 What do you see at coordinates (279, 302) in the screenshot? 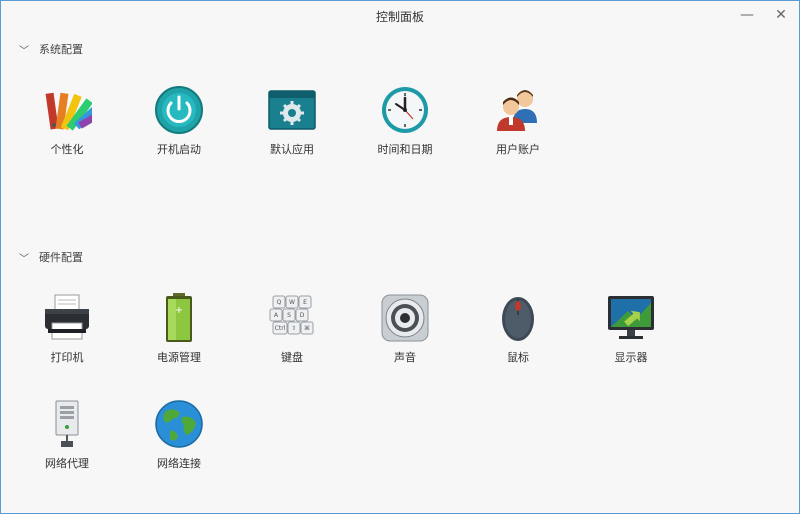
I see `svg-text: Q` at bounding box center [279, 302].